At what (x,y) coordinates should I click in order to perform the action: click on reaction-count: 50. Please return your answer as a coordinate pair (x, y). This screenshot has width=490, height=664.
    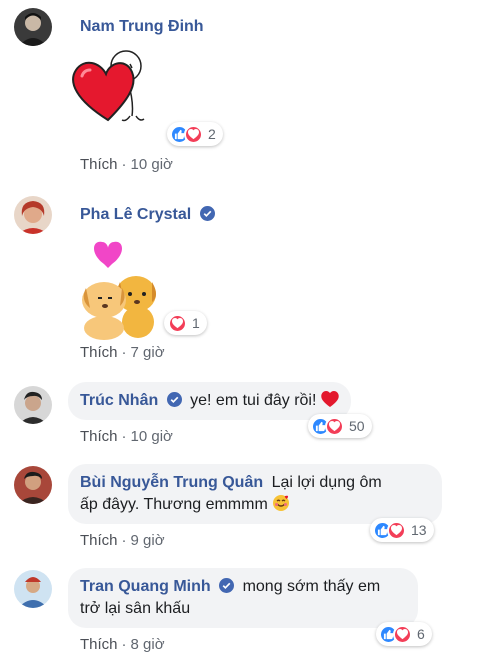
    Looking at the image, I should click on (357, 426).